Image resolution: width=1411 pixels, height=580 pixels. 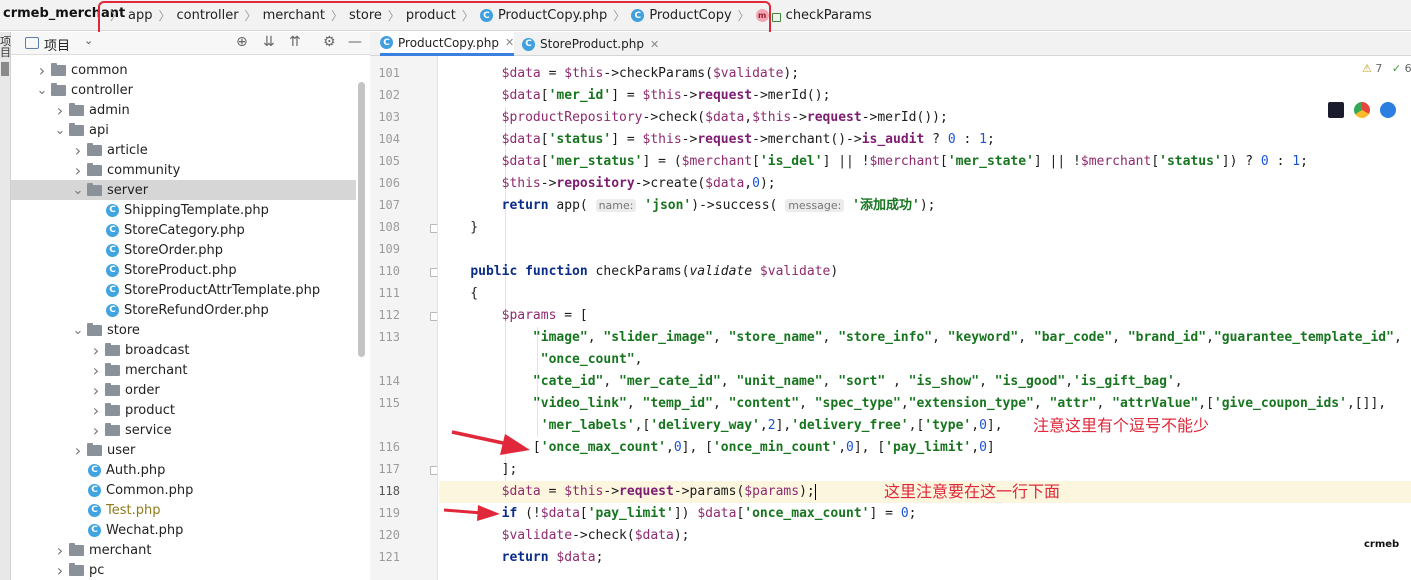 I want to click on tree-file: C StoreProductAttrTemplate.php, so click(x=183, y=290).